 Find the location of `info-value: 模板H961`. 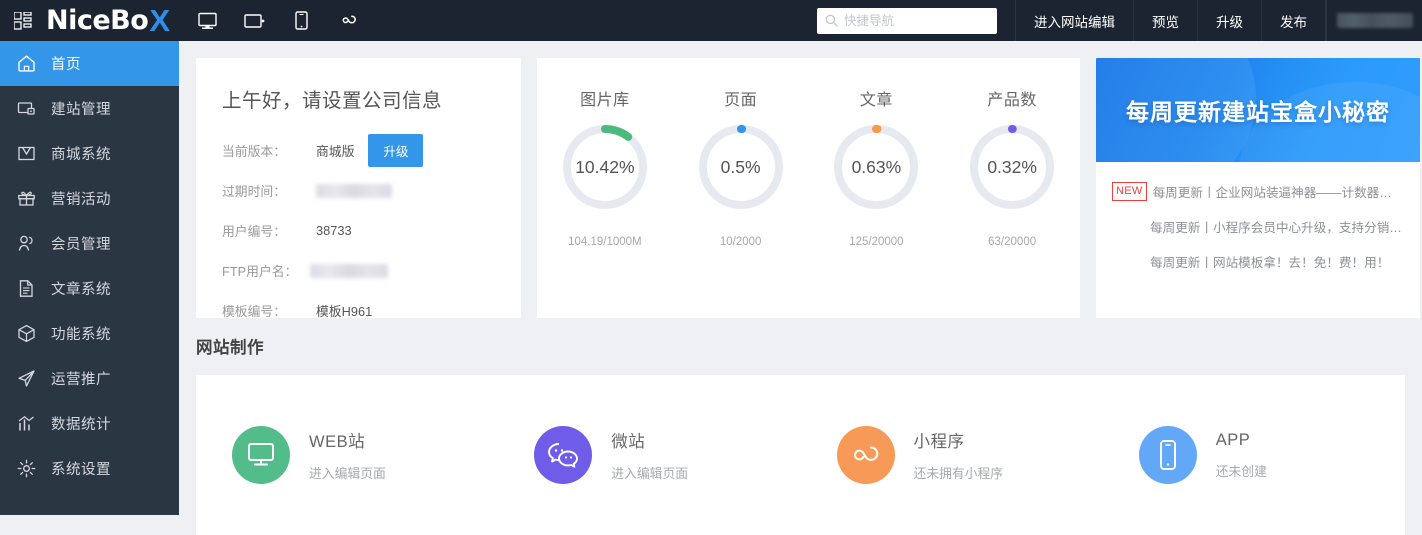

info-value: 模板H961 is located at coordinates (344, 311).